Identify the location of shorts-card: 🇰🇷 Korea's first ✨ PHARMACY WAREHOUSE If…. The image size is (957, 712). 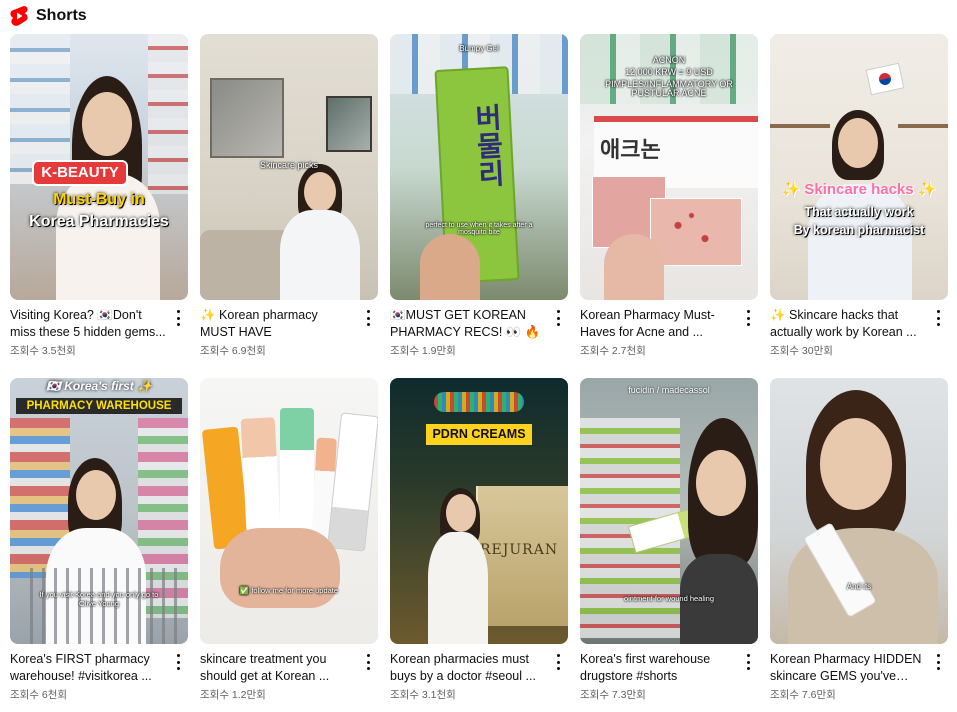
(99, 540).